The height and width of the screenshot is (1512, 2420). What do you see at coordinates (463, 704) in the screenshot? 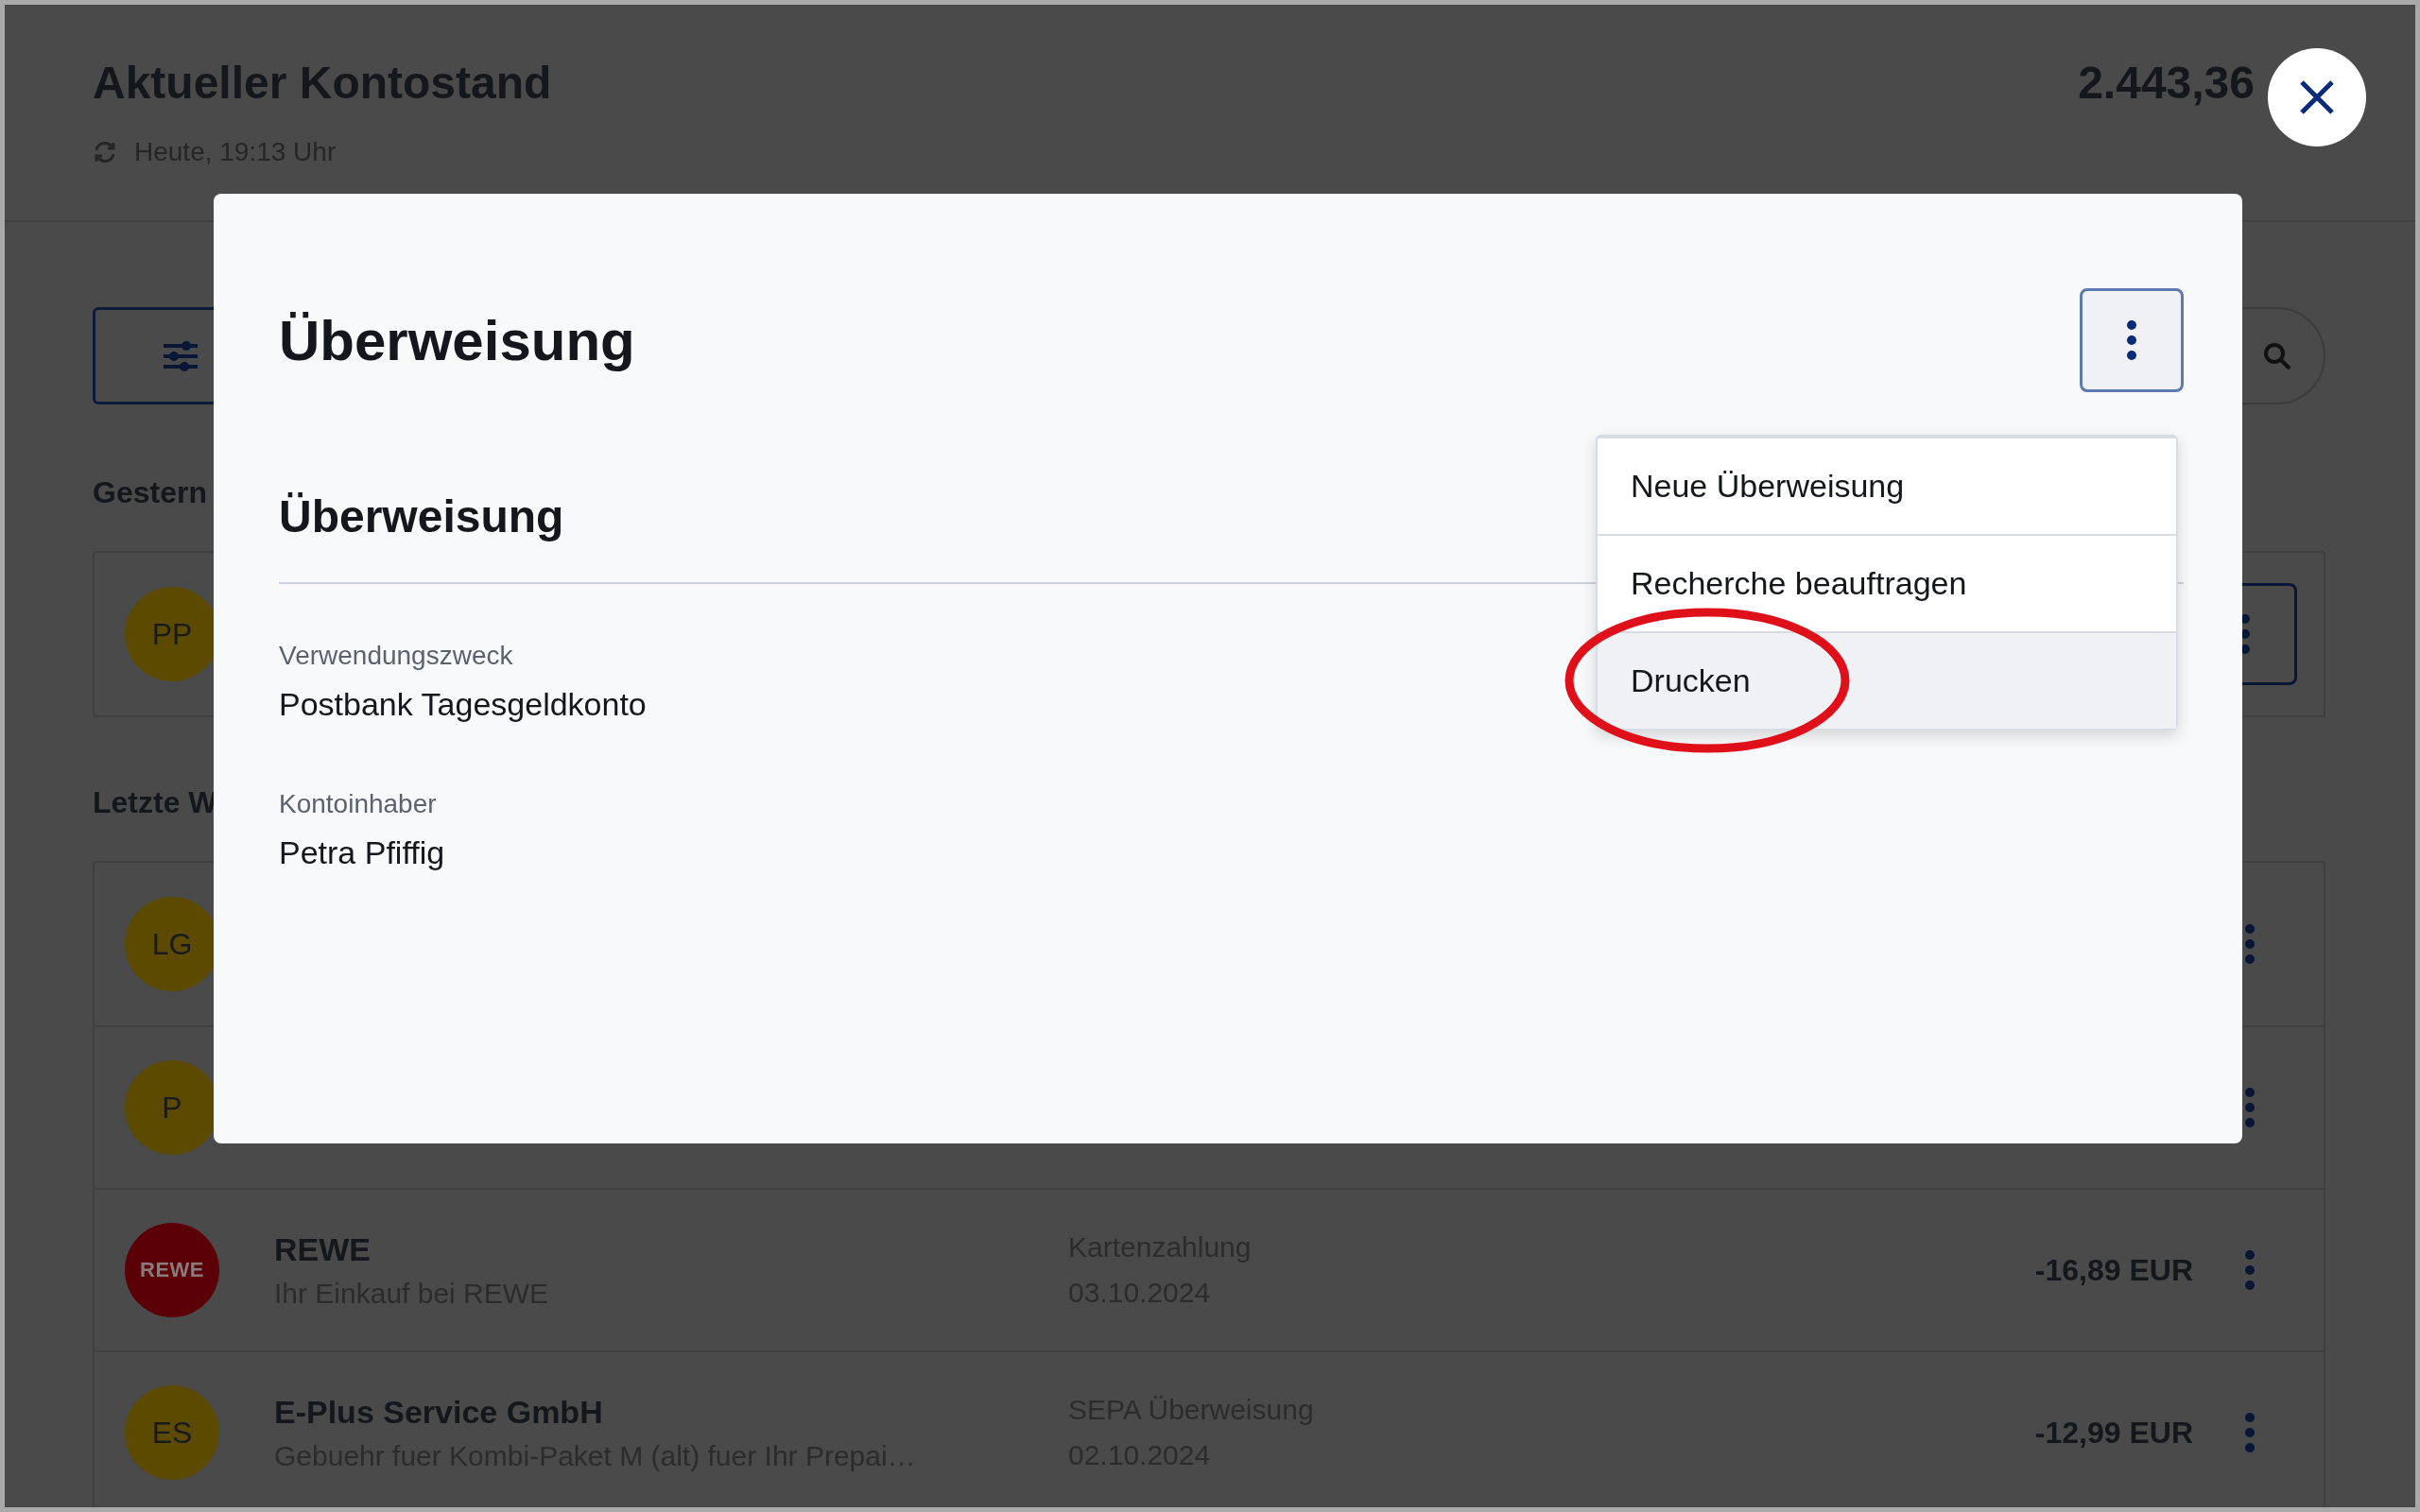
I see `field-value: Postbank Tagesgeldkonto` at bounding box center [463, 704].